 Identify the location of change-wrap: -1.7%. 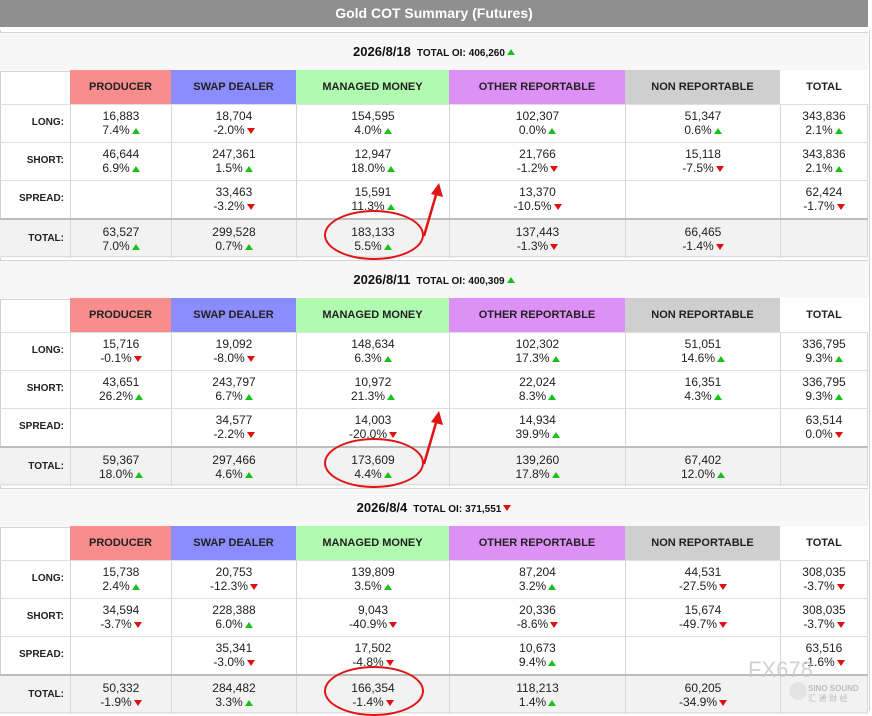
(824, 206).